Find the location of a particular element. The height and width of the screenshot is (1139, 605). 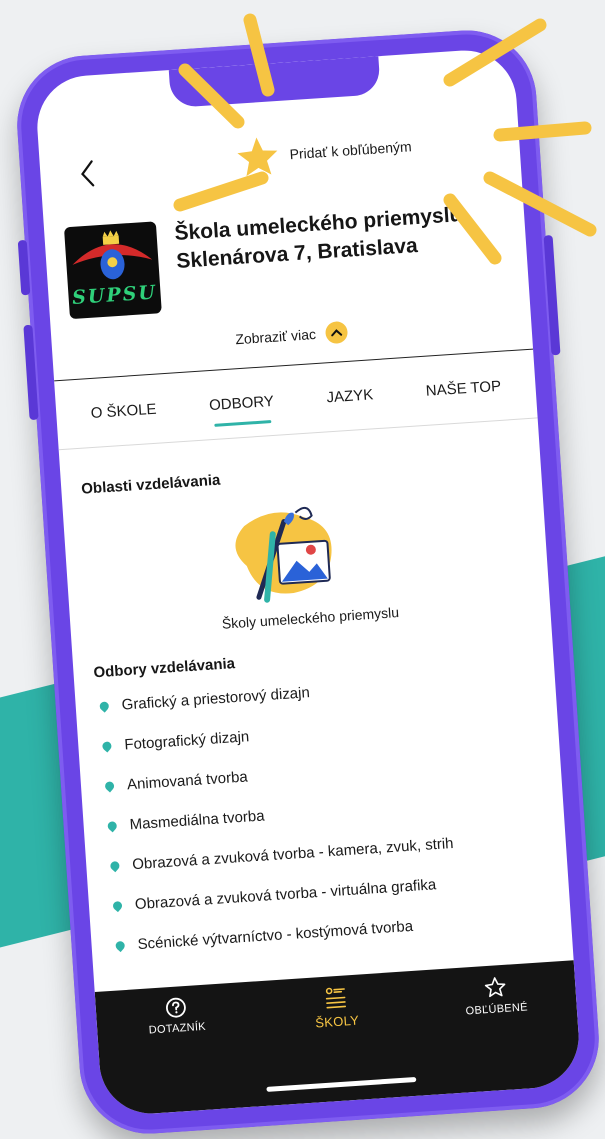

tab-jazyk: JAZYK is located at coordinates (350, 396).